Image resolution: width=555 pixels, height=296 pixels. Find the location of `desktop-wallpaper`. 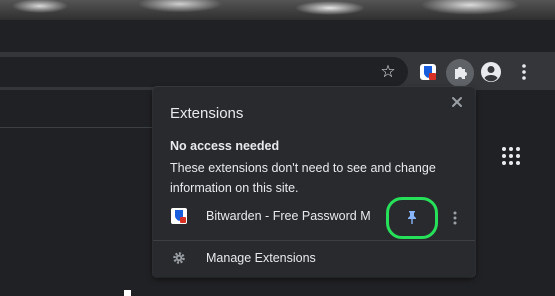

desktop-wallpaper is located at coordinates (277, 11).